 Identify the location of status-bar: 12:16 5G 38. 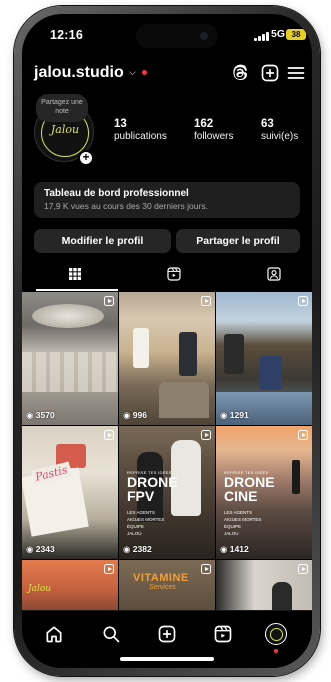
(167, 36).